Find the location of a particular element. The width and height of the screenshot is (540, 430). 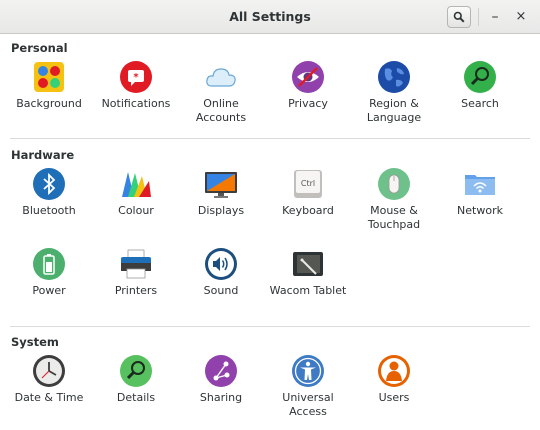

mouse-icon is located at coordinates (394, 184).